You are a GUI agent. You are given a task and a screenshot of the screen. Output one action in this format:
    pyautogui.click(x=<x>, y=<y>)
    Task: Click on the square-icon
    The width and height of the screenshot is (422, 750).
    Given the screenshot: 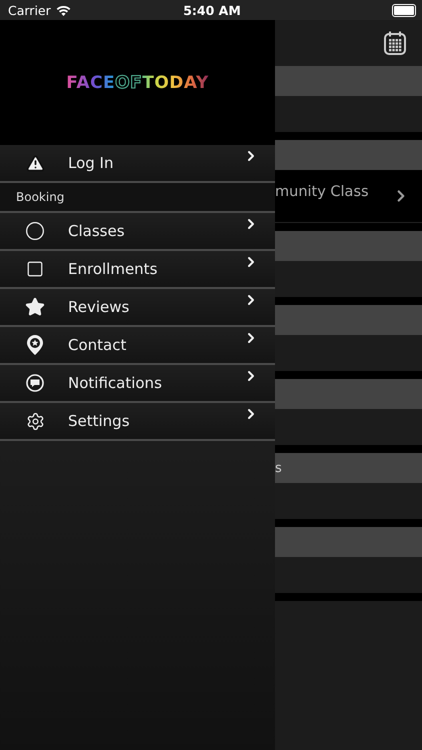 What is the action you would take?
    pyautogui.click(x=35, y=269)
    